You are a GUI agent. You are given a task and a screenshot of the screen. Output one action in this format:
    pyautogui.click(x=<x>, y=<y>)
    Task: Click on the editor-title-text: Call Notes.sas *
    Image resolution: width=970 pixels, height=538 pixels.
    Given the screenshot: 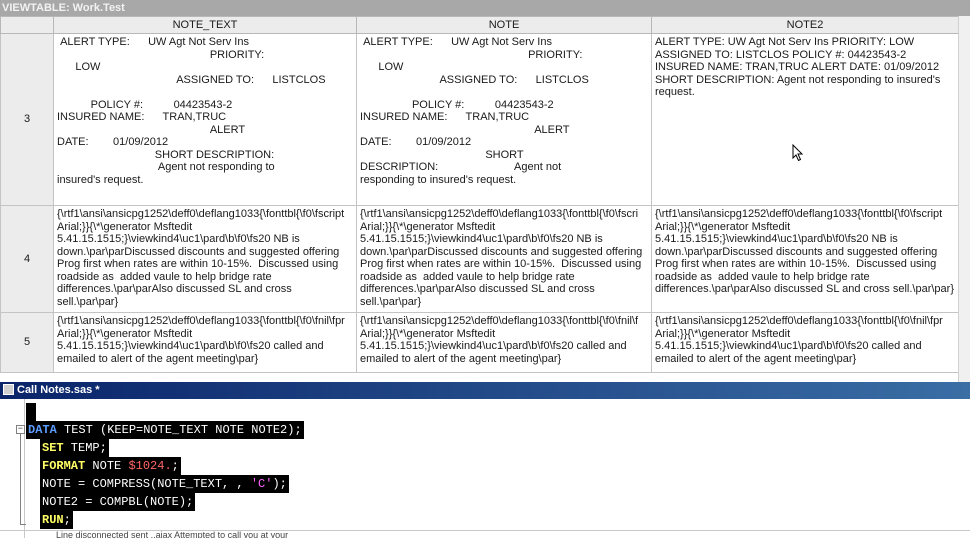 What is the action you would take?
    pyautogui.click(x=58, y=390)
    